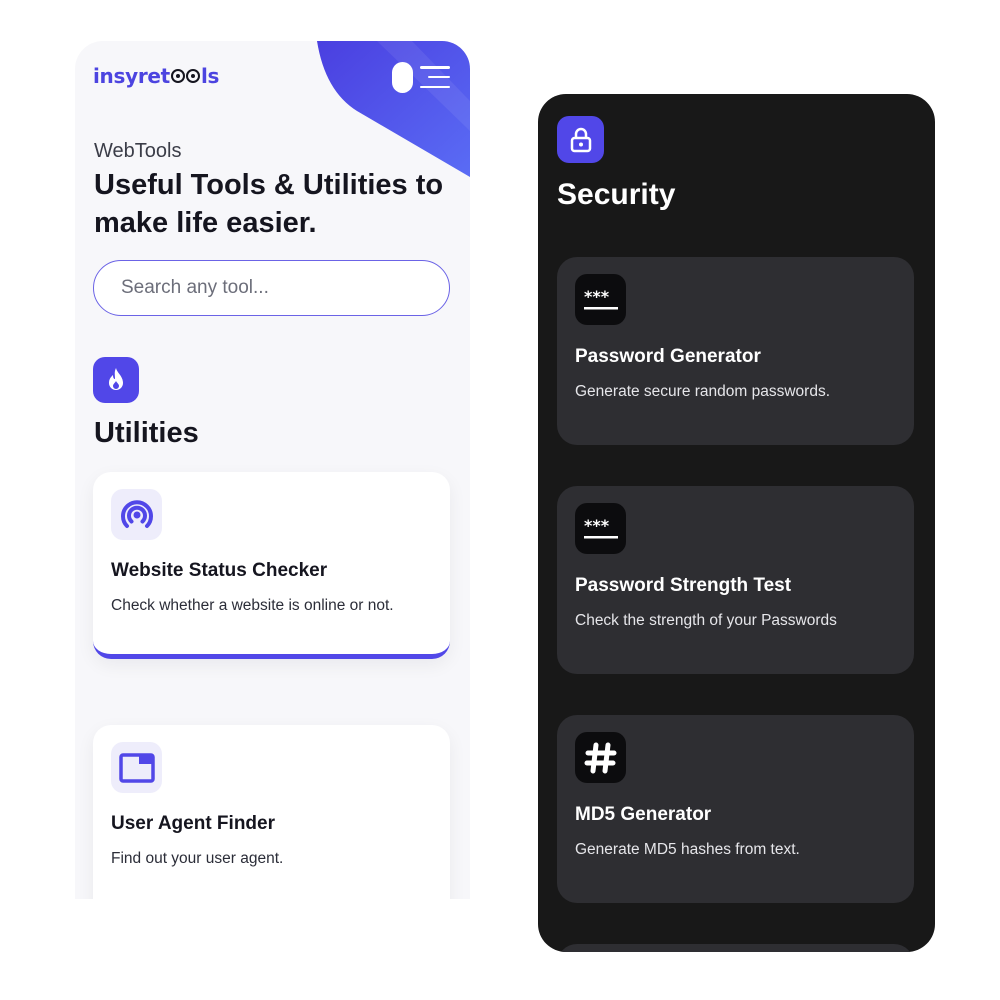 The height and width of the screenshot is (1000, 1000). Describe the element at coordinates (146, 433) in the screenshot. I see `category-title-utilities: Utilities` at that location.